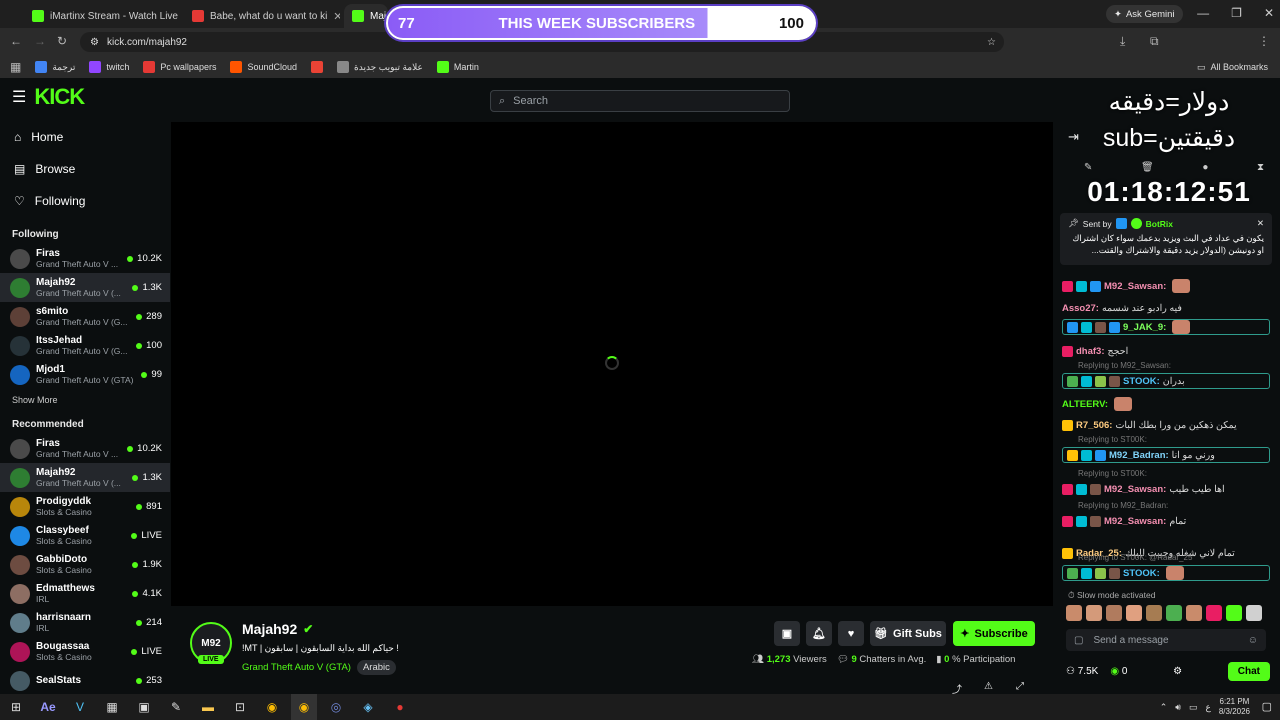 The image size is (1280, 720). I want to click on hourglass-icon: ⧗, so click(1260, 167).